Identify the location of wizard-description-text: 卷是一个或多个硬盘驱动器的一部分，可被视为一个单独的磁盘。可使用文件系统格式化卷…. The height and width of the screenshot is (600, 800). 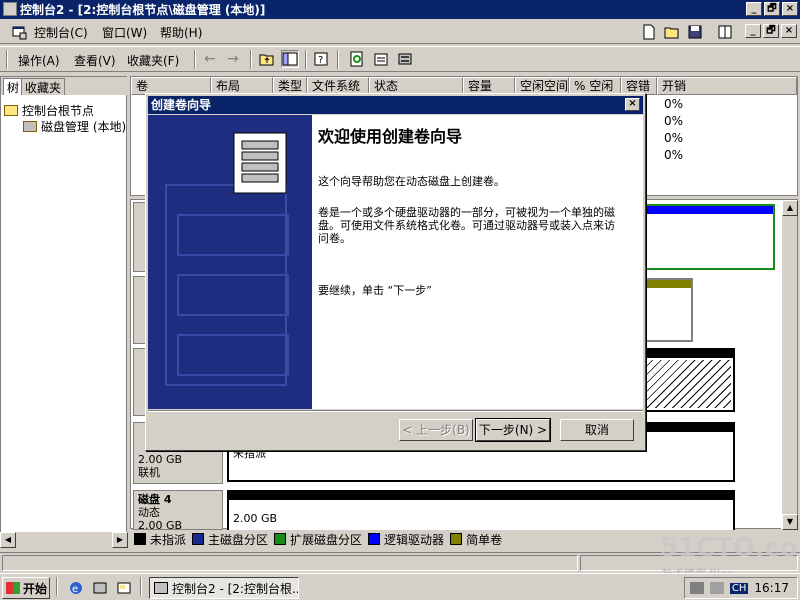
(466, 225).